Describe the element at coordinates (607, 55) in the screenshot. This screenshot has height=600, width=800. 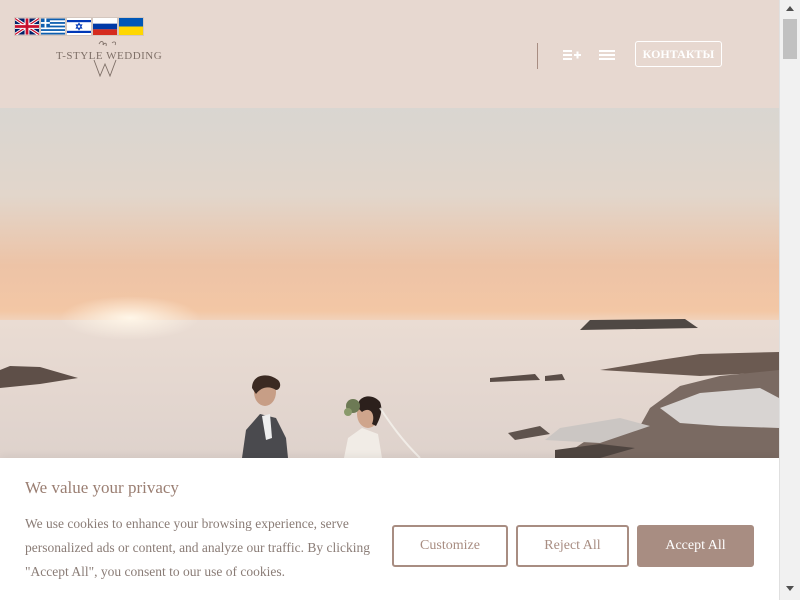
I see `menu-icon` at that location.